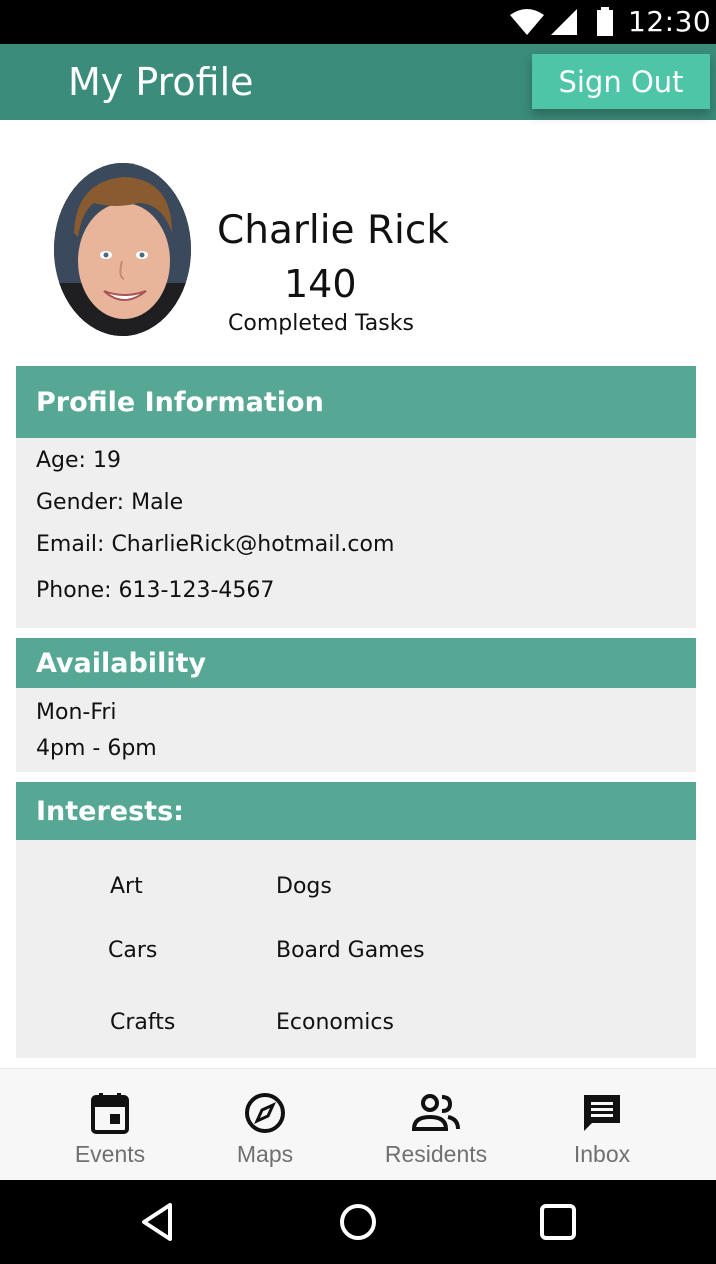 The image size is (716, 1264). I want to click on nav-events: Events, so click(110, 1125).